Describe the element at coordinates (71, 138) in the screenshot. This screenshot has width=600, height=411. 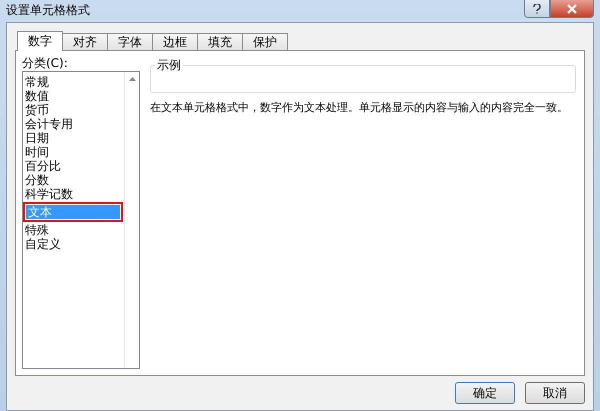
I see `category-item: 日期` at that location.